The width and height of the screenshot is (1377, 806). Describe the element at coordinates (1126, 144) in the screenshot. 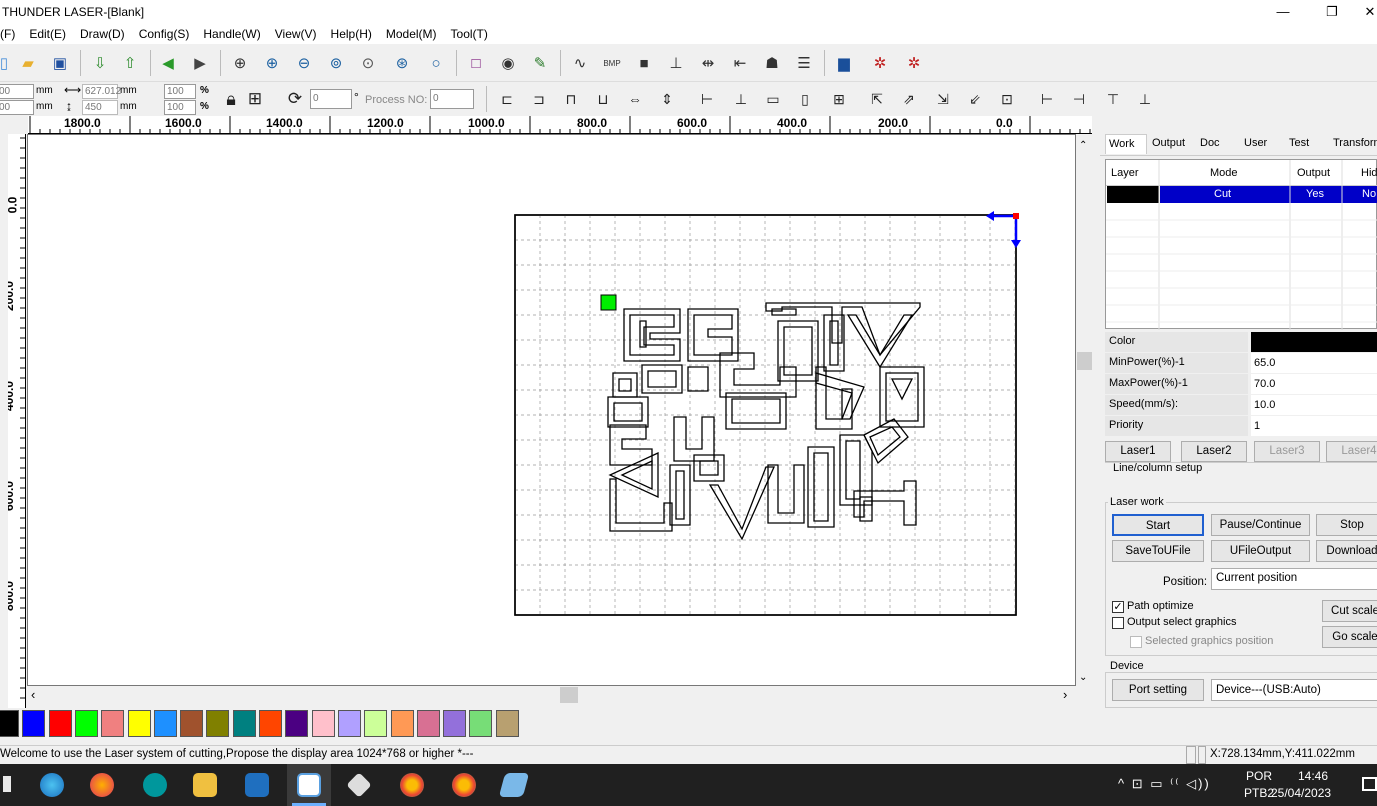

I see `tab-work: Work` at that location.